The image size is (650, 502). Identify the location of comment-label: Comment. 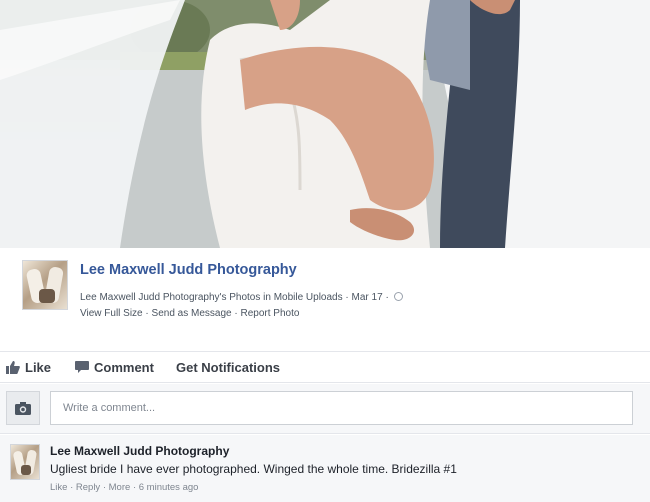
(124, 367).